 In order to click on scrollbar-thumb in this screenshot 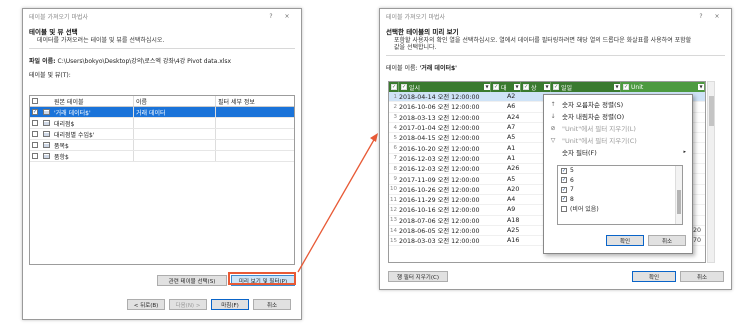, I will do `click(711, 111)`.